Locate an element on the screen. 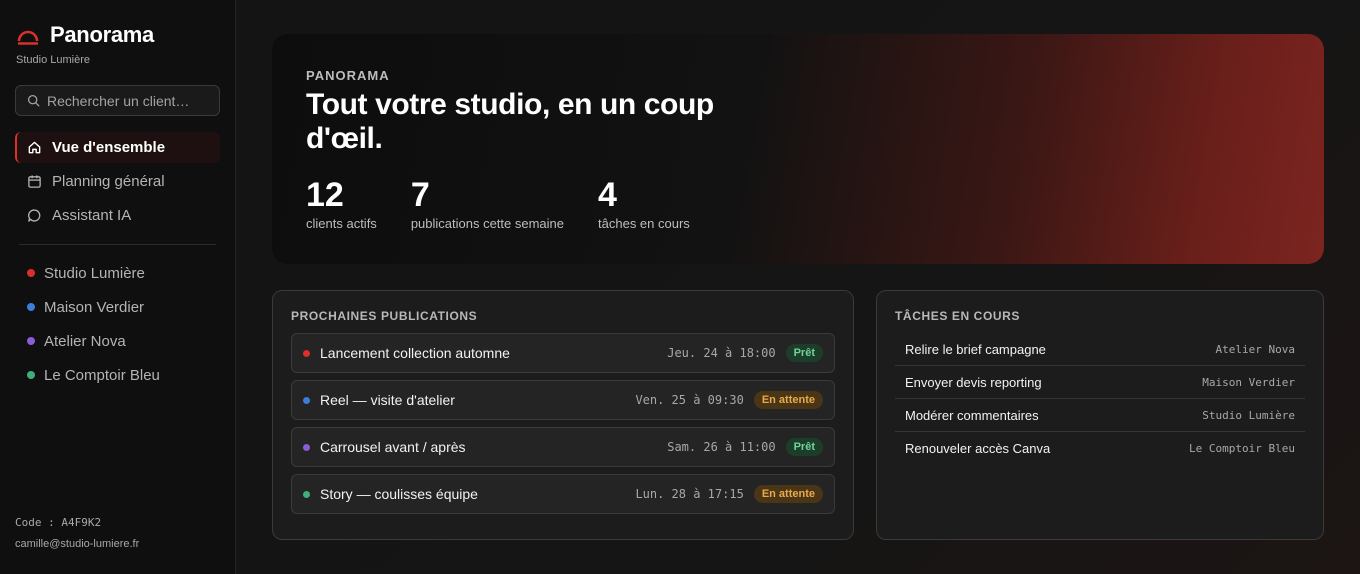 This screenshot has width=1360, height=574. task-title: Relire le brief campagne is located at coordinates (975, 349).